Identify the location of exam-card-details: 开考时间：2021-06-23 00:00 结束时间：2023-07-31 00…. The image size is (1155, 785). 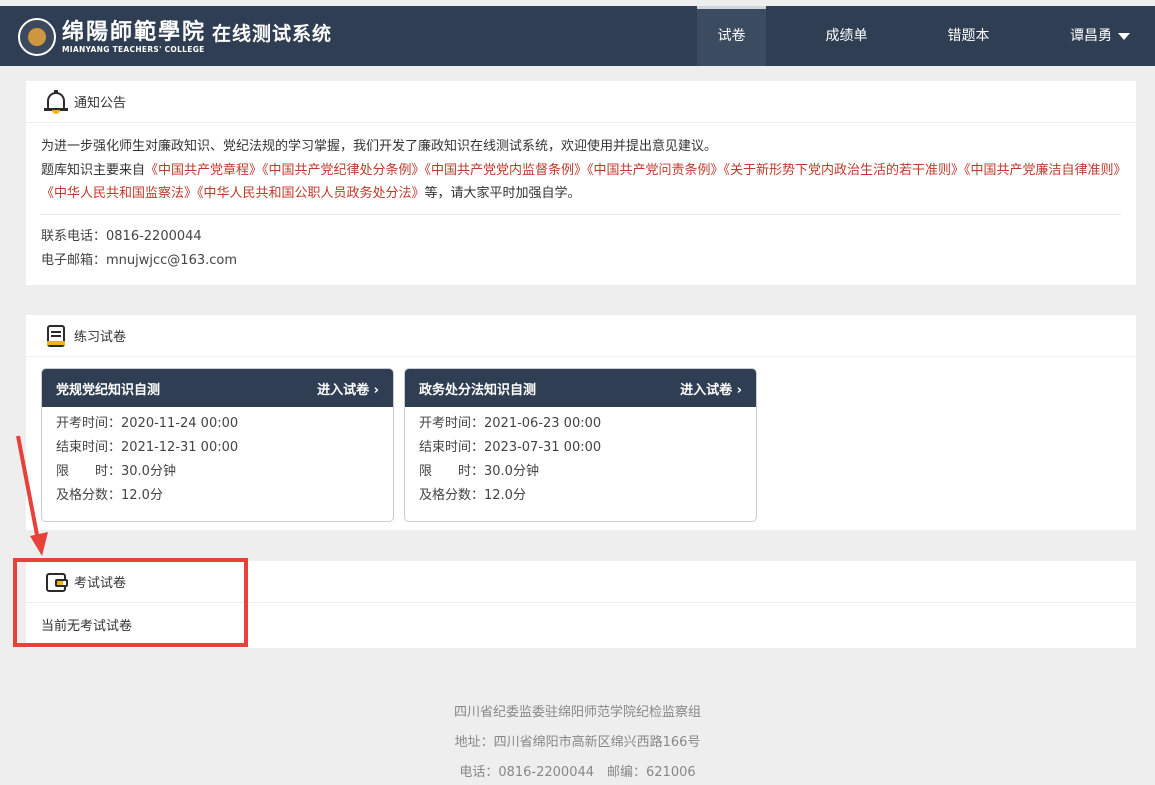
(580, 460).